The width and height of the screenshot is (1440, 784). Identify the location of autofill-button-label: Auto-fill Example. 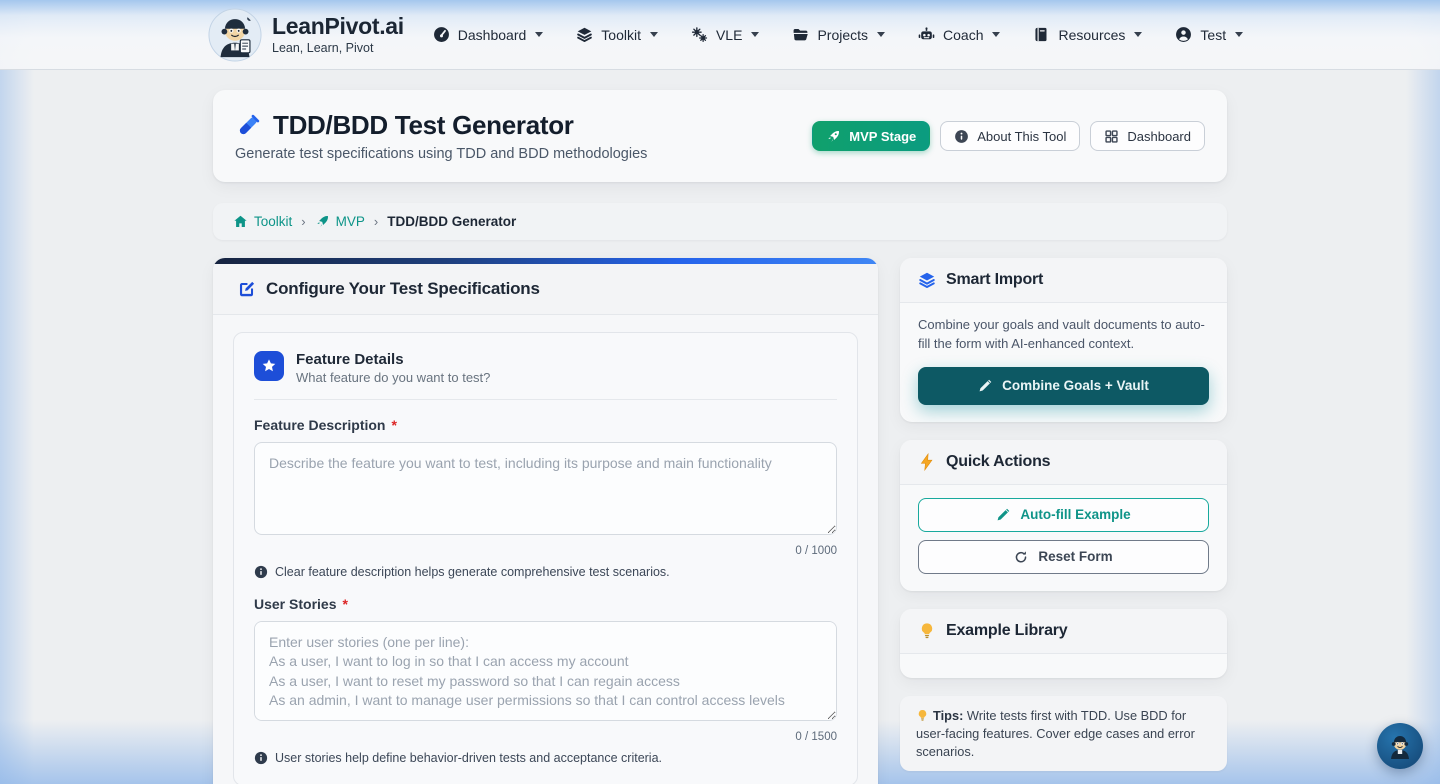
(1075, 515).